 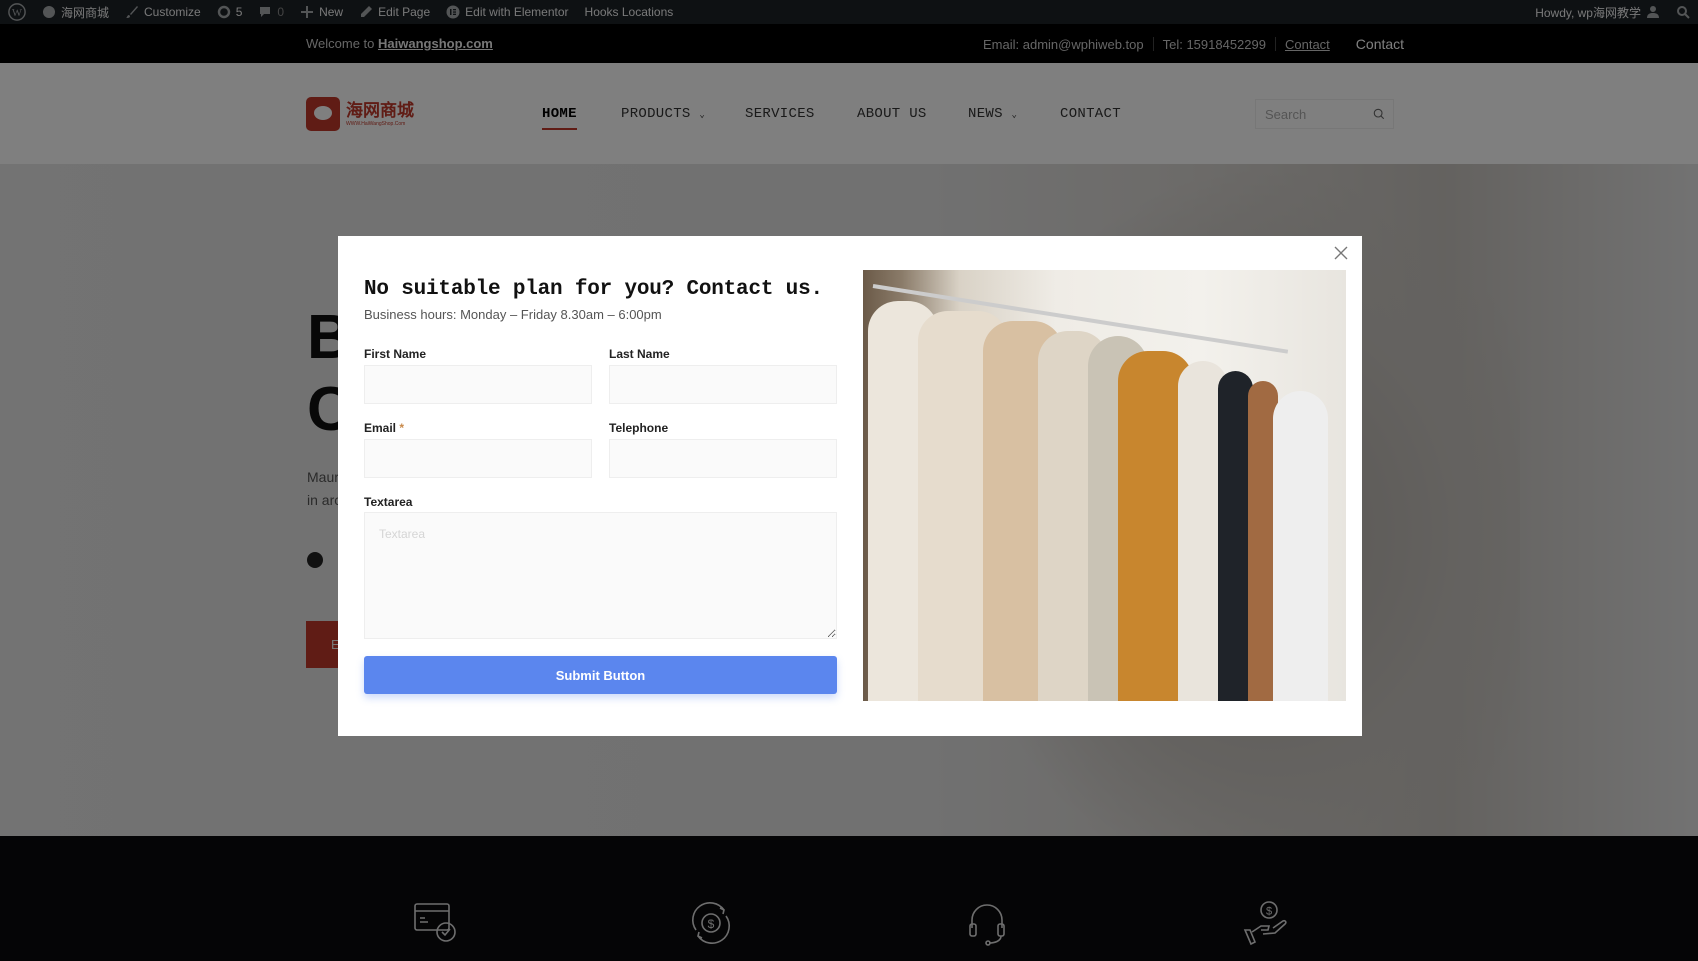 I want to click on telephone-input, so click(x=723, y=458).